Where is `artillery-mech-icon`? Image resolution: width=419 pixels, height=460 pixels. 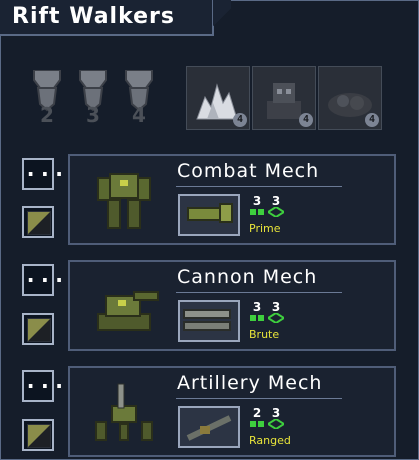 artillery-mech-icon is located at coordinates (124, 412).